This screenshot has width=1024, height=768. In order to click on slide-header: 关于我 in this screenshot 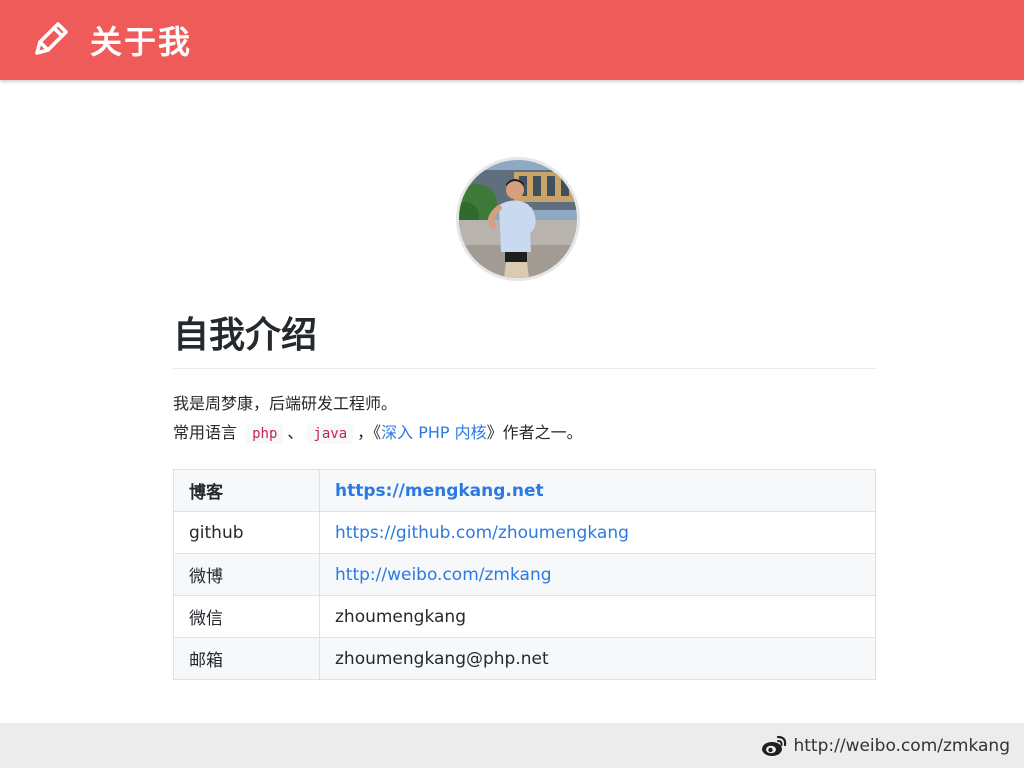, I will do `click(512, 40)`.